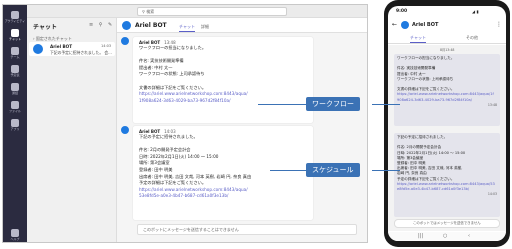 This screenshot has height=249, width=512. I want to click on rail-item-0: アクティビティ, so click(15, 18).